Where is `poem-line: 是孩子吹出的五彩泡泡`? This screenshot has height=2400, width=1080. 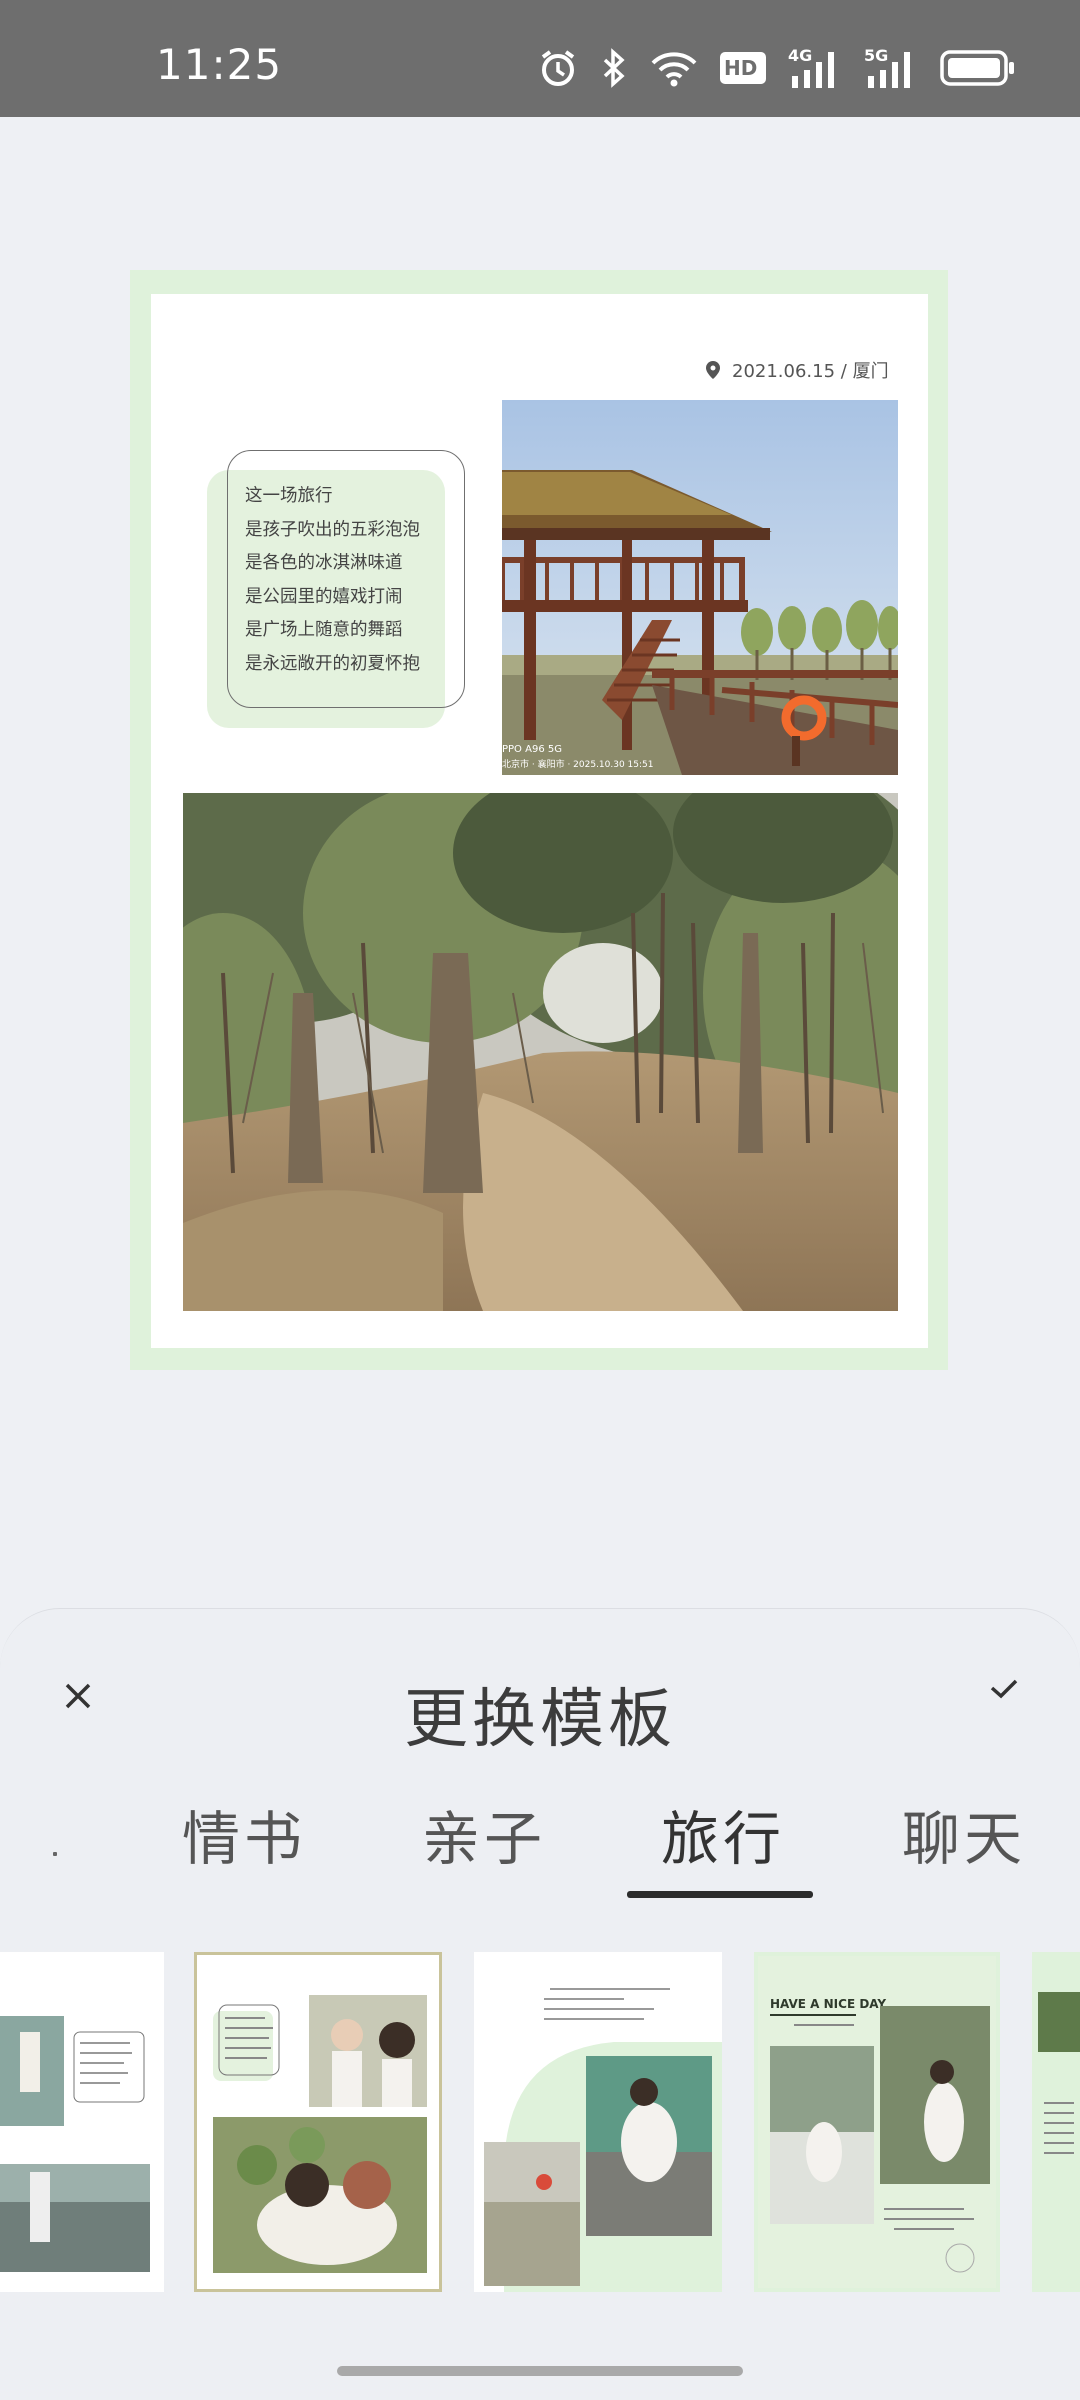 poem-line: 是孩子吹出的五彩泡泡 is located at coordinates (332, 529).